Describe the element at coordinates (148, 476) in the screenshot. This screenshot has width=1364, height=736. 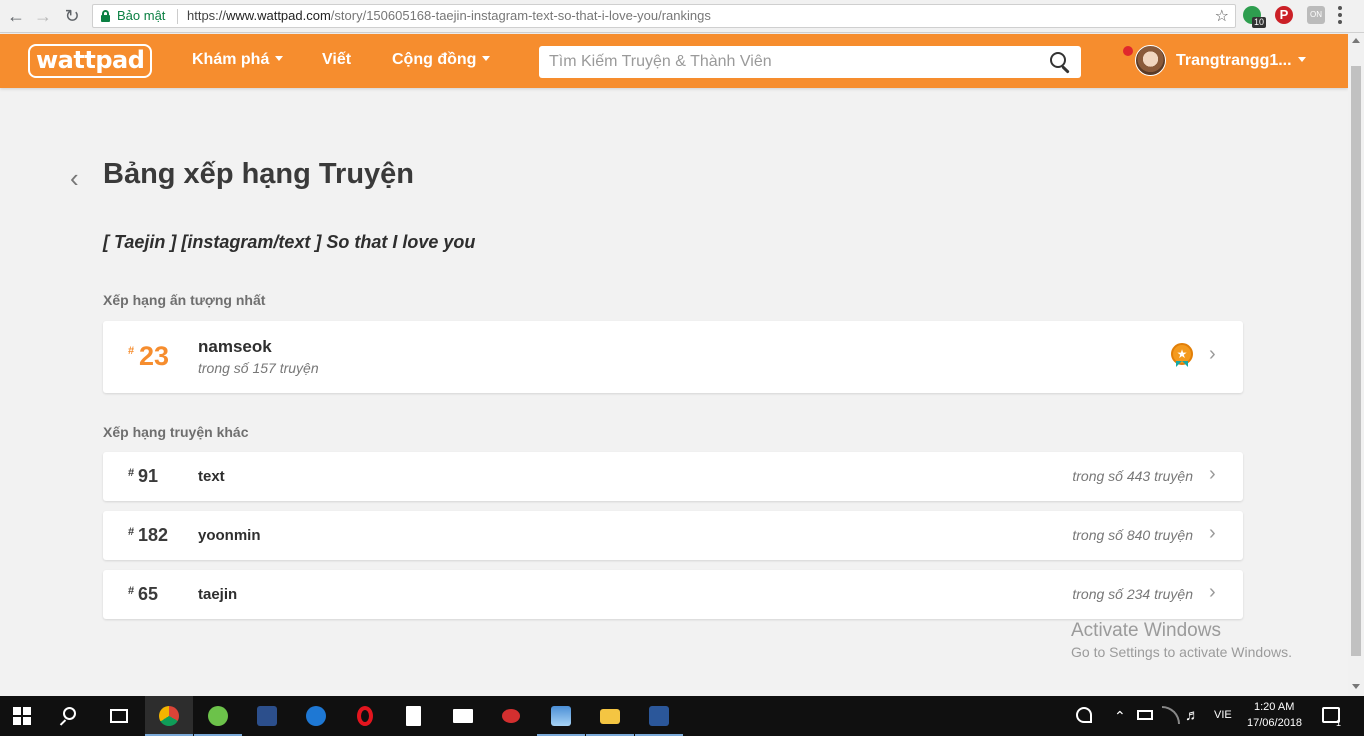
I see `ranking-number: 91` at that location.